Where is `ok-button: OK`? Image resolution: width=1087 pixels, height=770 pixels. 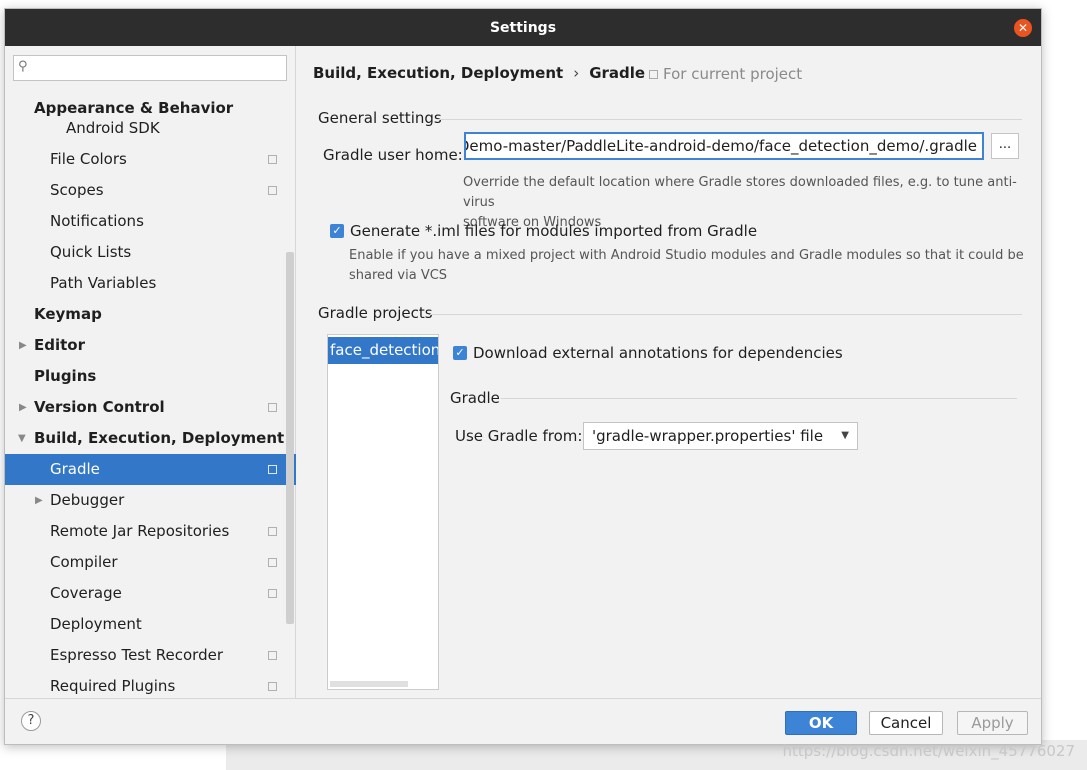
ok-button: OK is located at coordinates (821, 723).